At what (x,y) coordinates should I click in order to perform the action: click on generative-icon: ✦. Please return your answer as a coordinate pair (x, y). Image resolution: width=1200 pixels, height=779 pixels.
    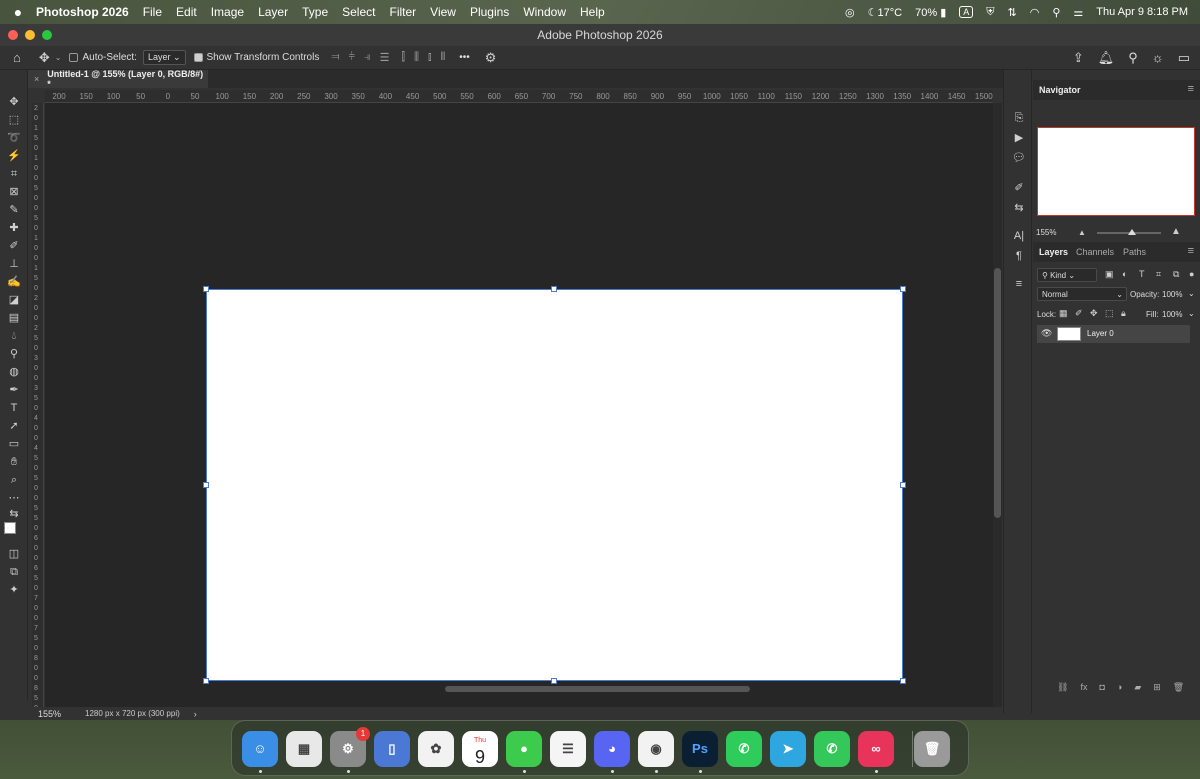
    Looking at the image, I should click on (14, 590).